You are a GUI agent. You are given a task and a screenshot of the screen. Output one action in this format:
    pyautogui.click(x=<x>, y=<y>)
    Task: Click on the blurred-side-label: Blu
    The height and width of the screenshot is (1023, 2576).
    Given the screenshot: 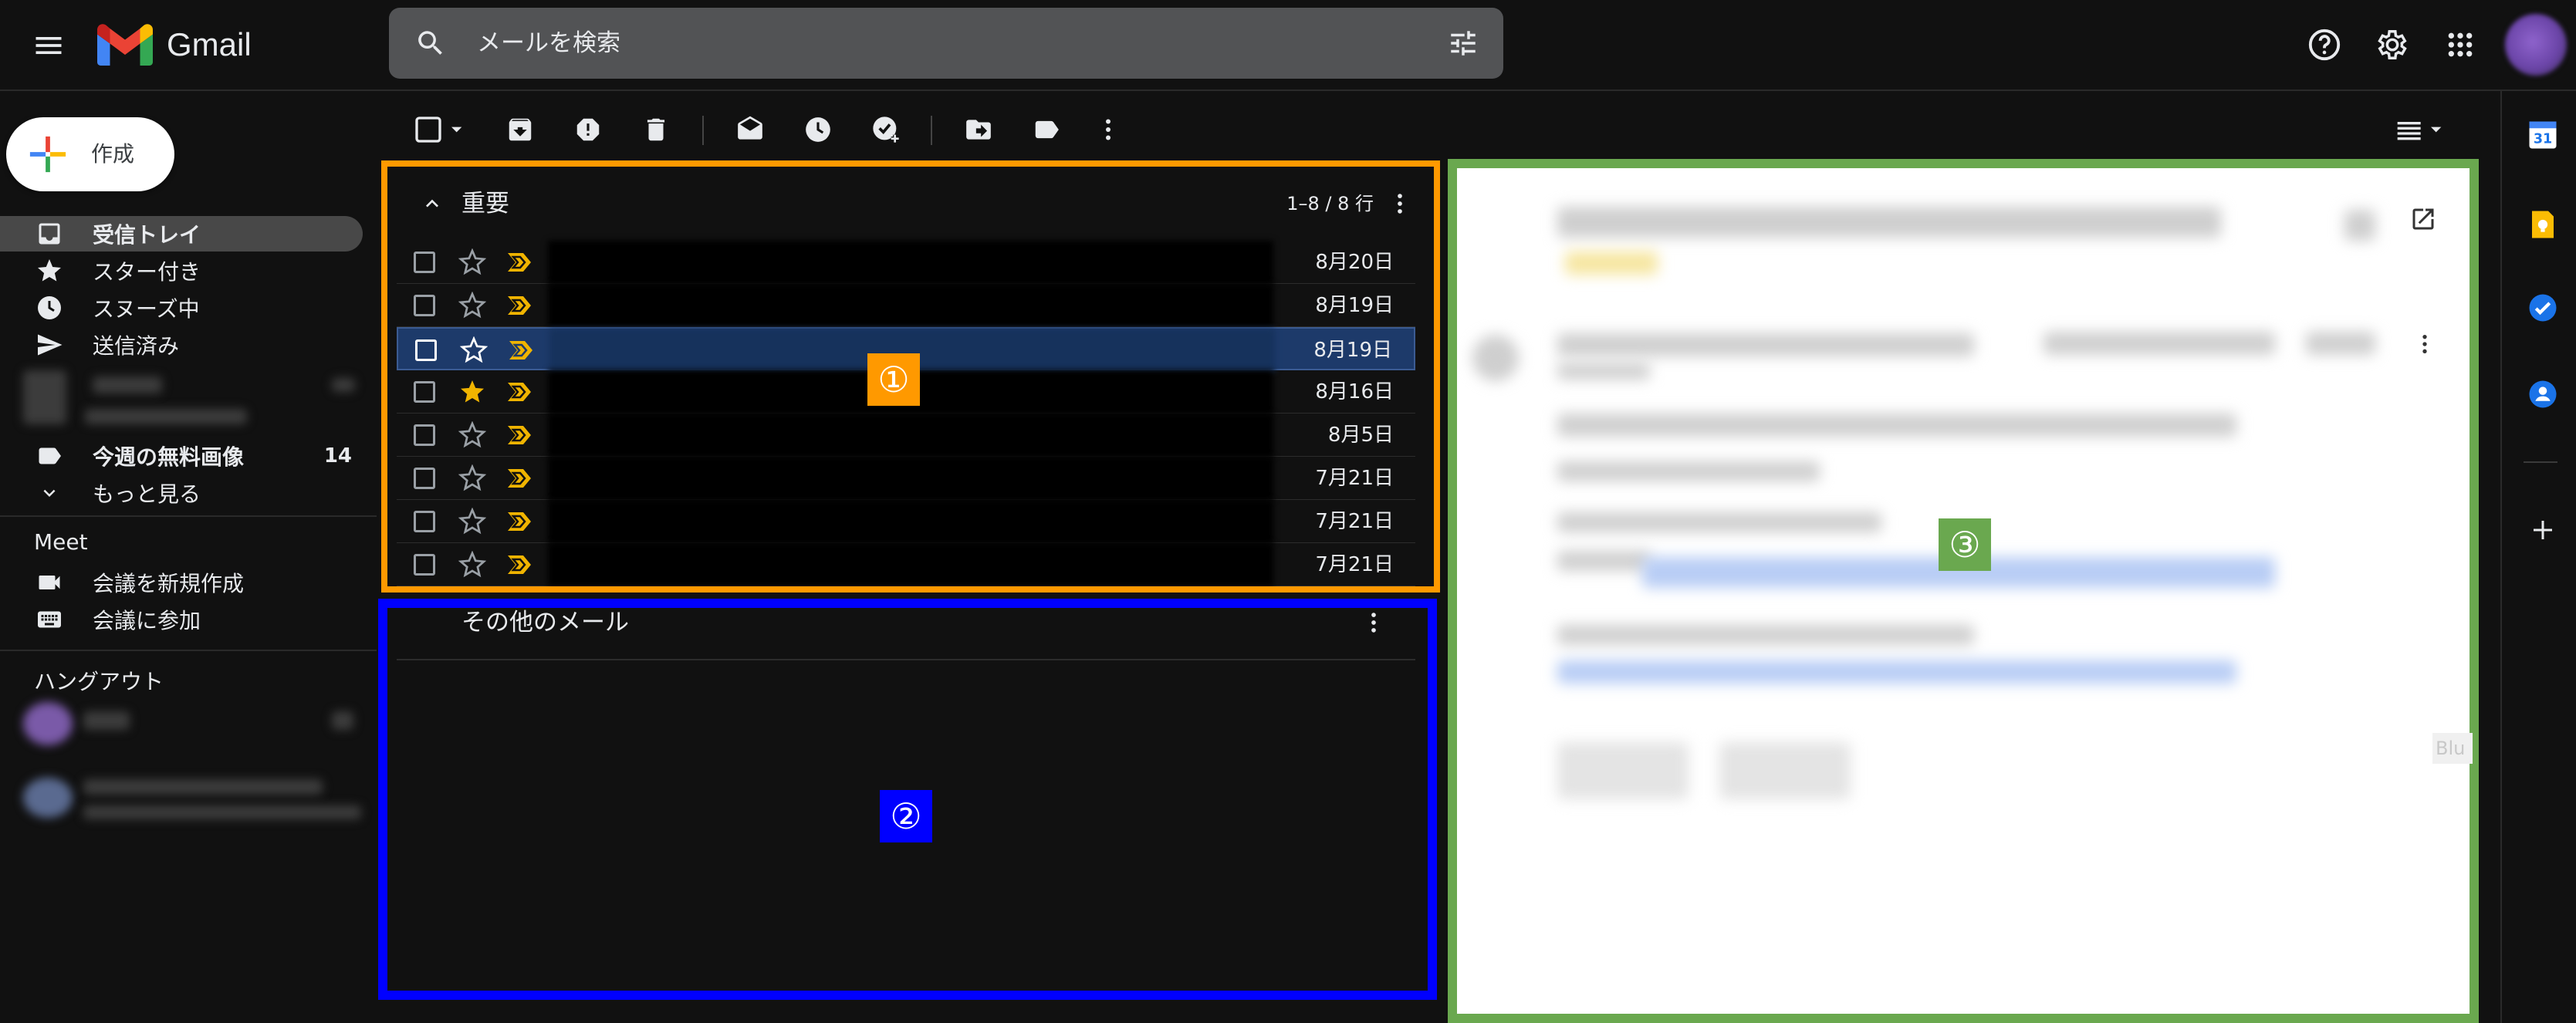 What is the action you would take?
    pyautogui.click(x=2452, y=748)
    